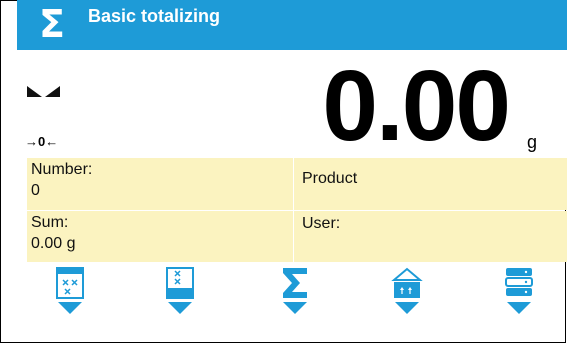  I want to click on title-bar: Σ Basic totalizing, so click(292, 25).